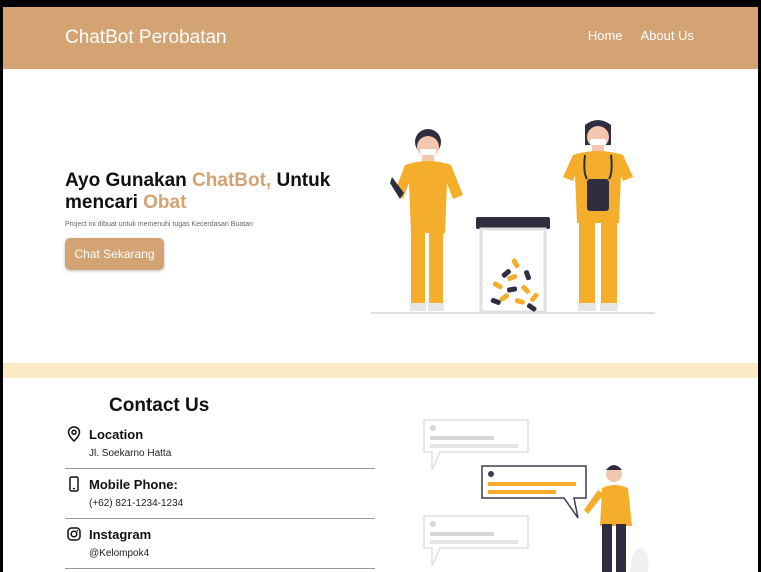 The height and width of the screenshot is (572, 761). I want to click on brand-logo-text: ChatBot Perobatan, so click(146, 38).